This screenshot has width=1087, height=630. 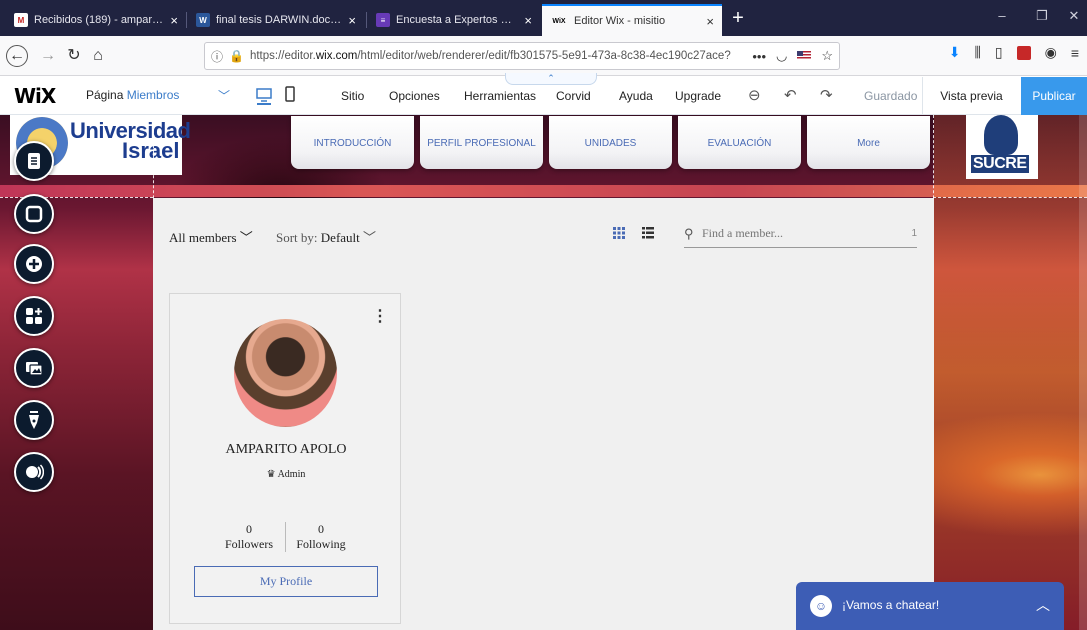 I want to click on member-search: ⚲ 1, so click(x=800, y=236).